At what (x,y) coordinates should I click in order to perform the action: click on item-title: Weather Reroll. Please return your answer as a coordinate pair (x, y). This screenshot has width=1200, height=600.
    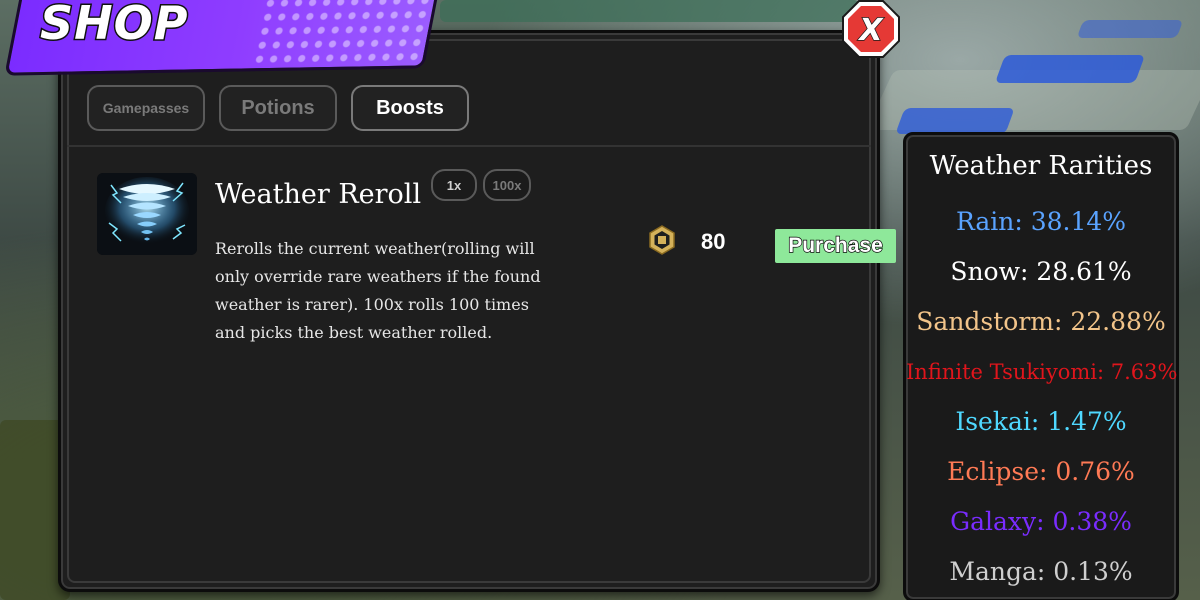
    Looking at the image, I should click on (318, 194).